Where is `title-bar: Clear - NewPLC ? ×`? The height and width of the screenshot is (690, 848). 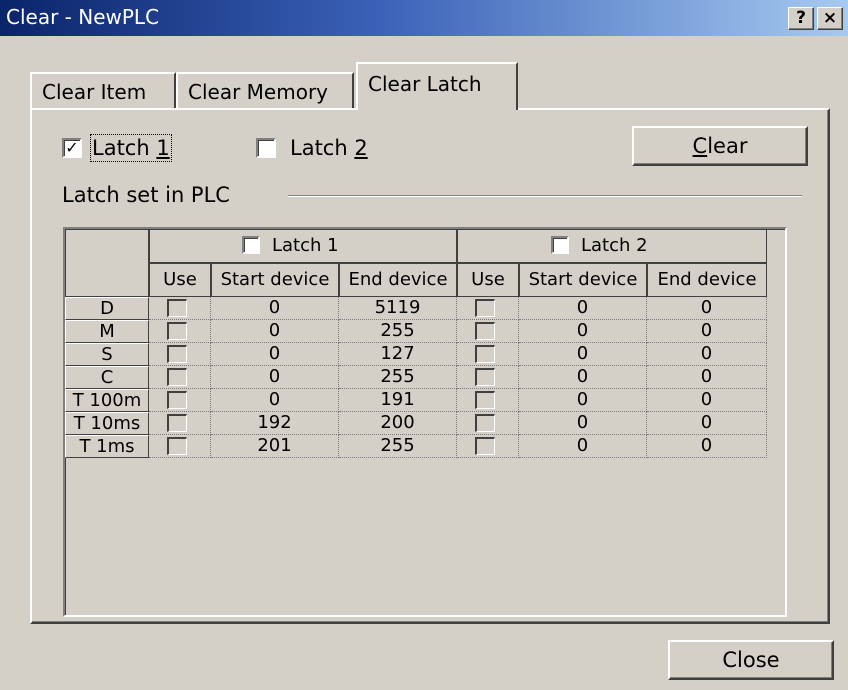
title-bar: Clear - NewPLC ? × is located at coordinates (424, 18).